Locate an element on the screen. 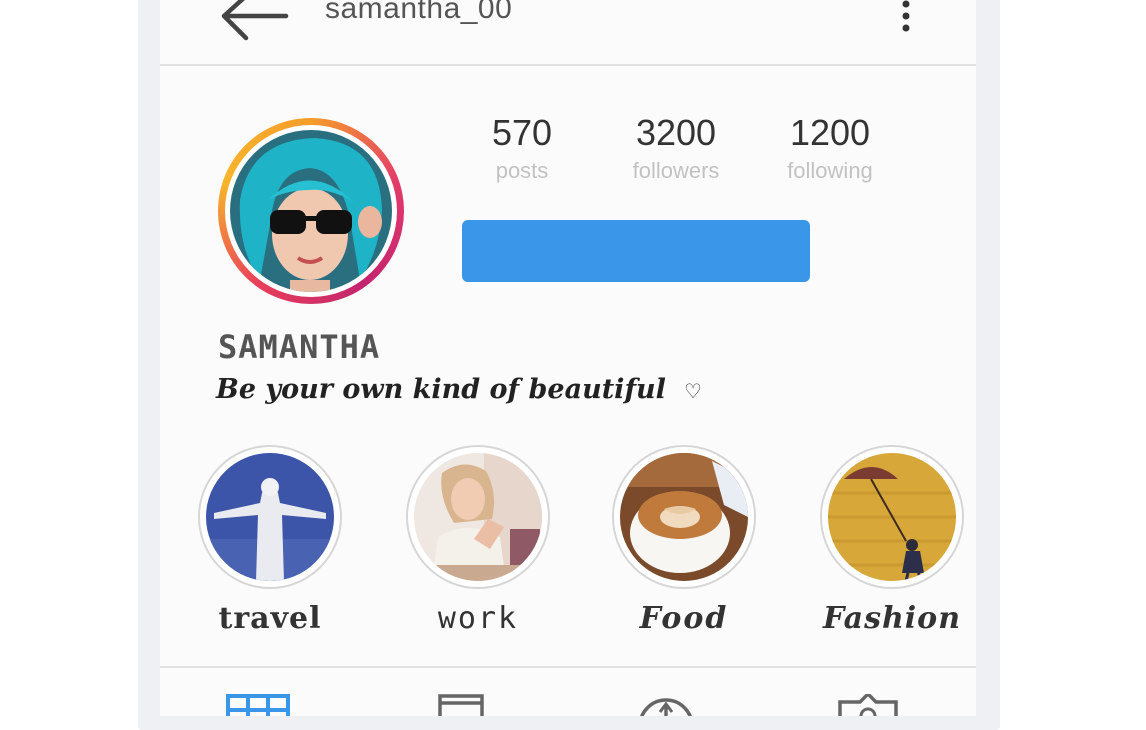 This screenshot has width=1146, height=730. following-count: 1200 is located at coordinates (830, 132).